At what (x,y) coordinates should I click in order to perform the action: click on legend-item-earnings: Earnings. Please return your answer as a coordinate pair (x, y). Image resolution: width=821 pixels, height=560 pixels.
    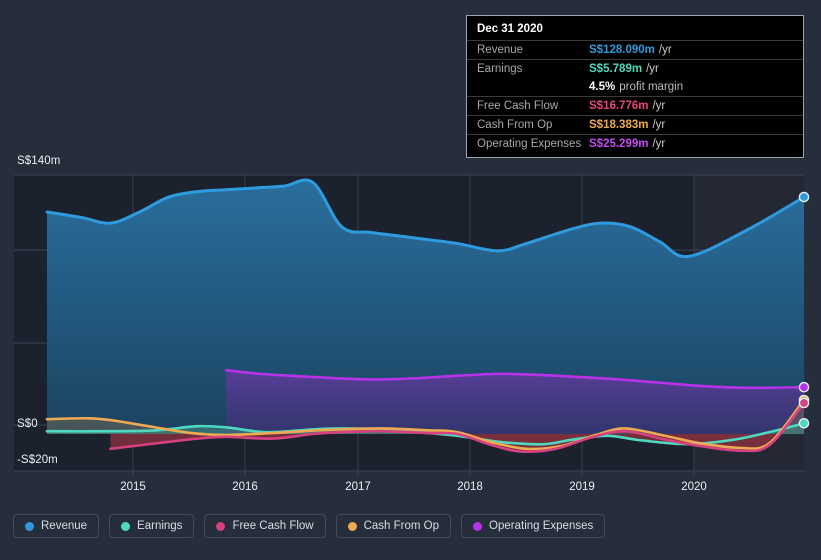
    Looking at the image, I should click on (152, 526).